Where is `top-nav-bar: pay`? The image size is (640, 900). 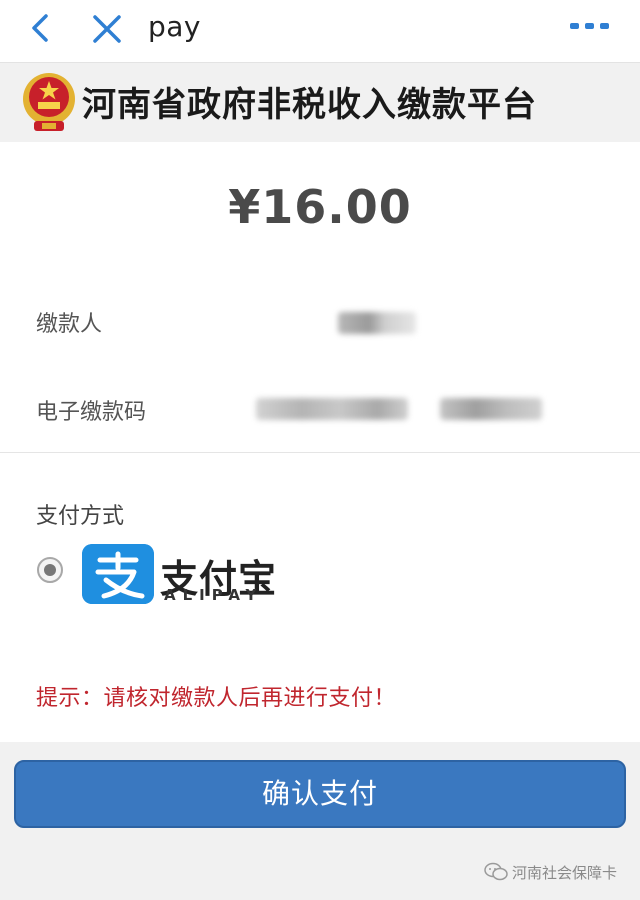
top-nav-bar: pay is located at coordinates (320, 30).